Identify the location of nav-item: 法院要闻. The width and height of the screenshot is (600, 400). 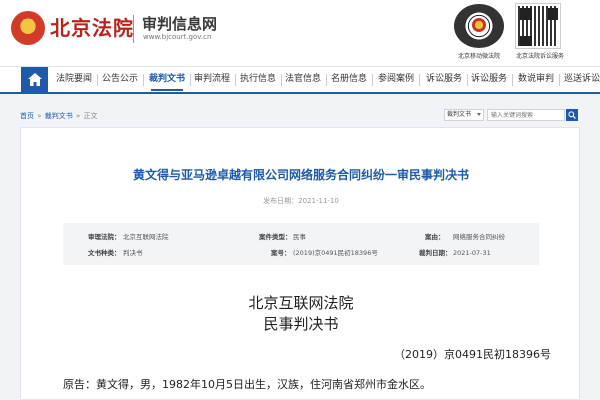
(74, 79).